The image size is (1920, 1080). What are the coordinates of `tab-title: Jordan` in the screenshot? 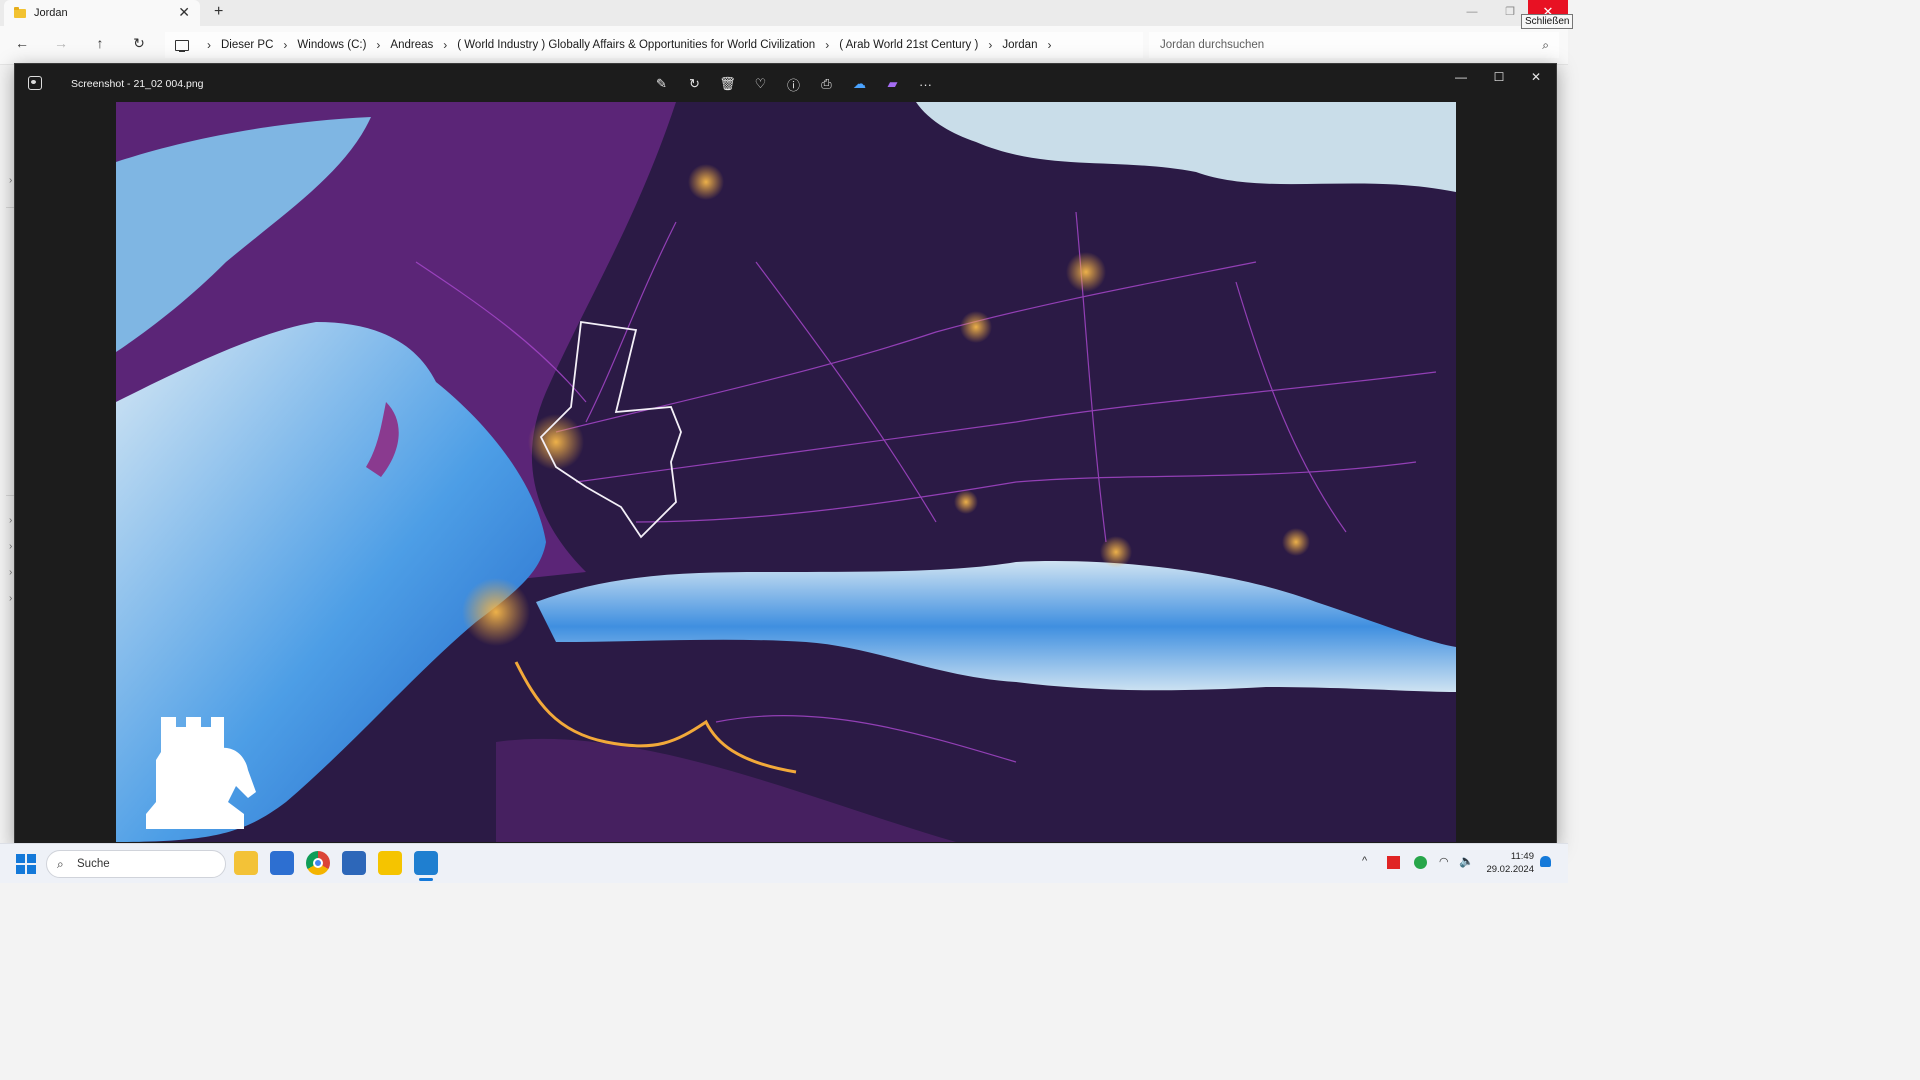 It's located at (51, 13).